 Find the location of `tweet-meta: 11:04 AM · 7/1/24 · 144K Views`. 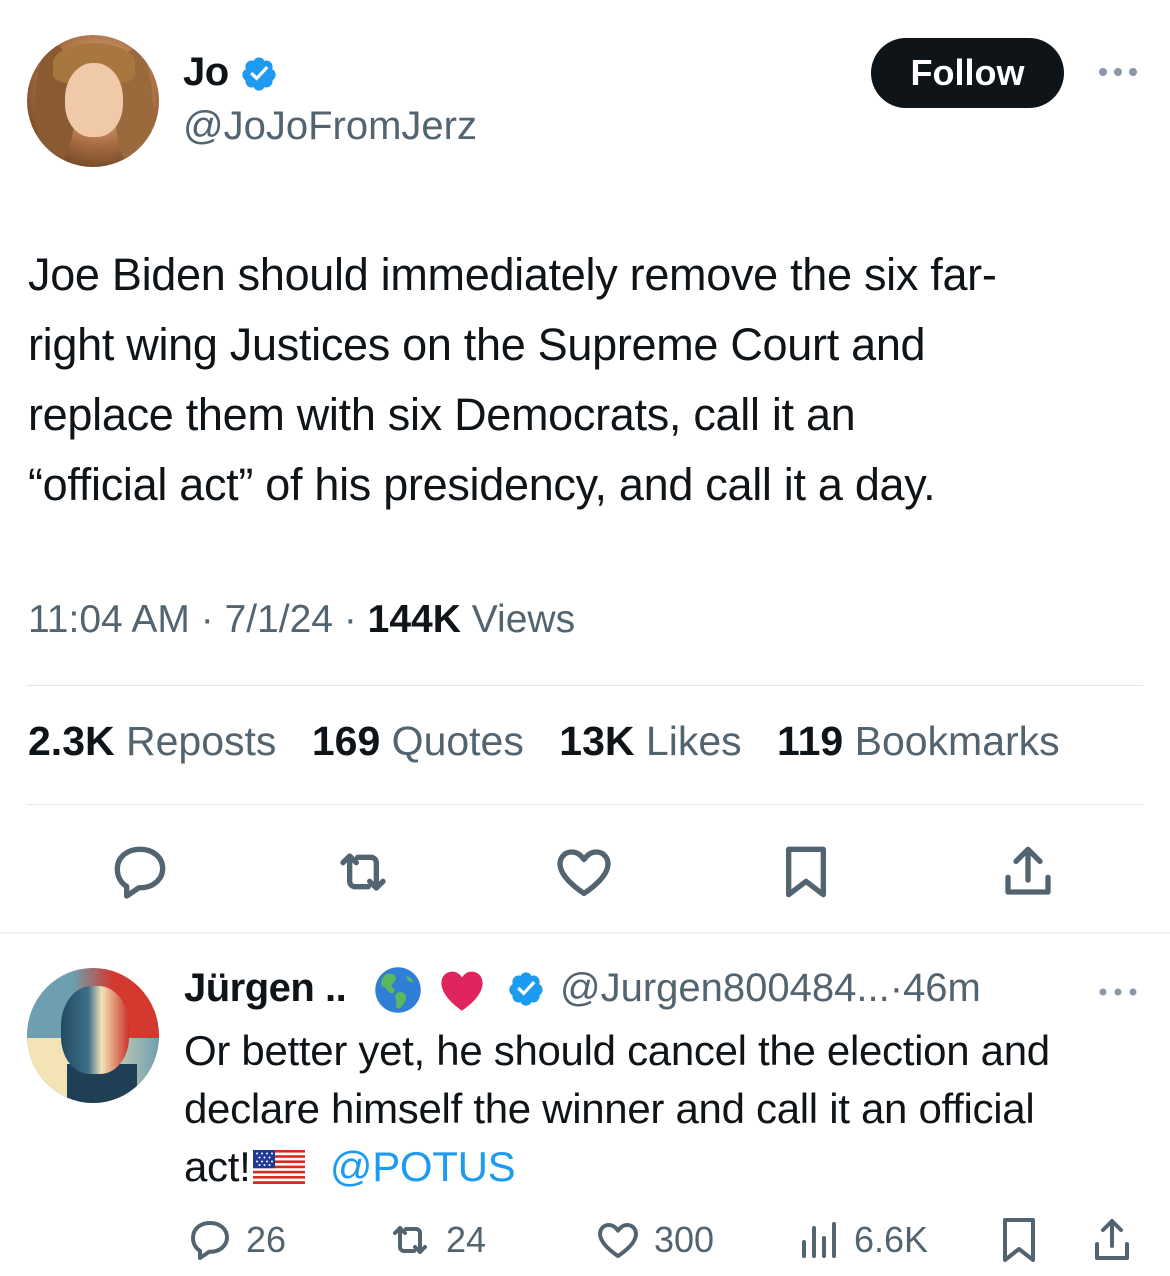

tweet-meta: 11:04 AM · 7/1/24 · 144K Views is located at coordinates (301, 620).